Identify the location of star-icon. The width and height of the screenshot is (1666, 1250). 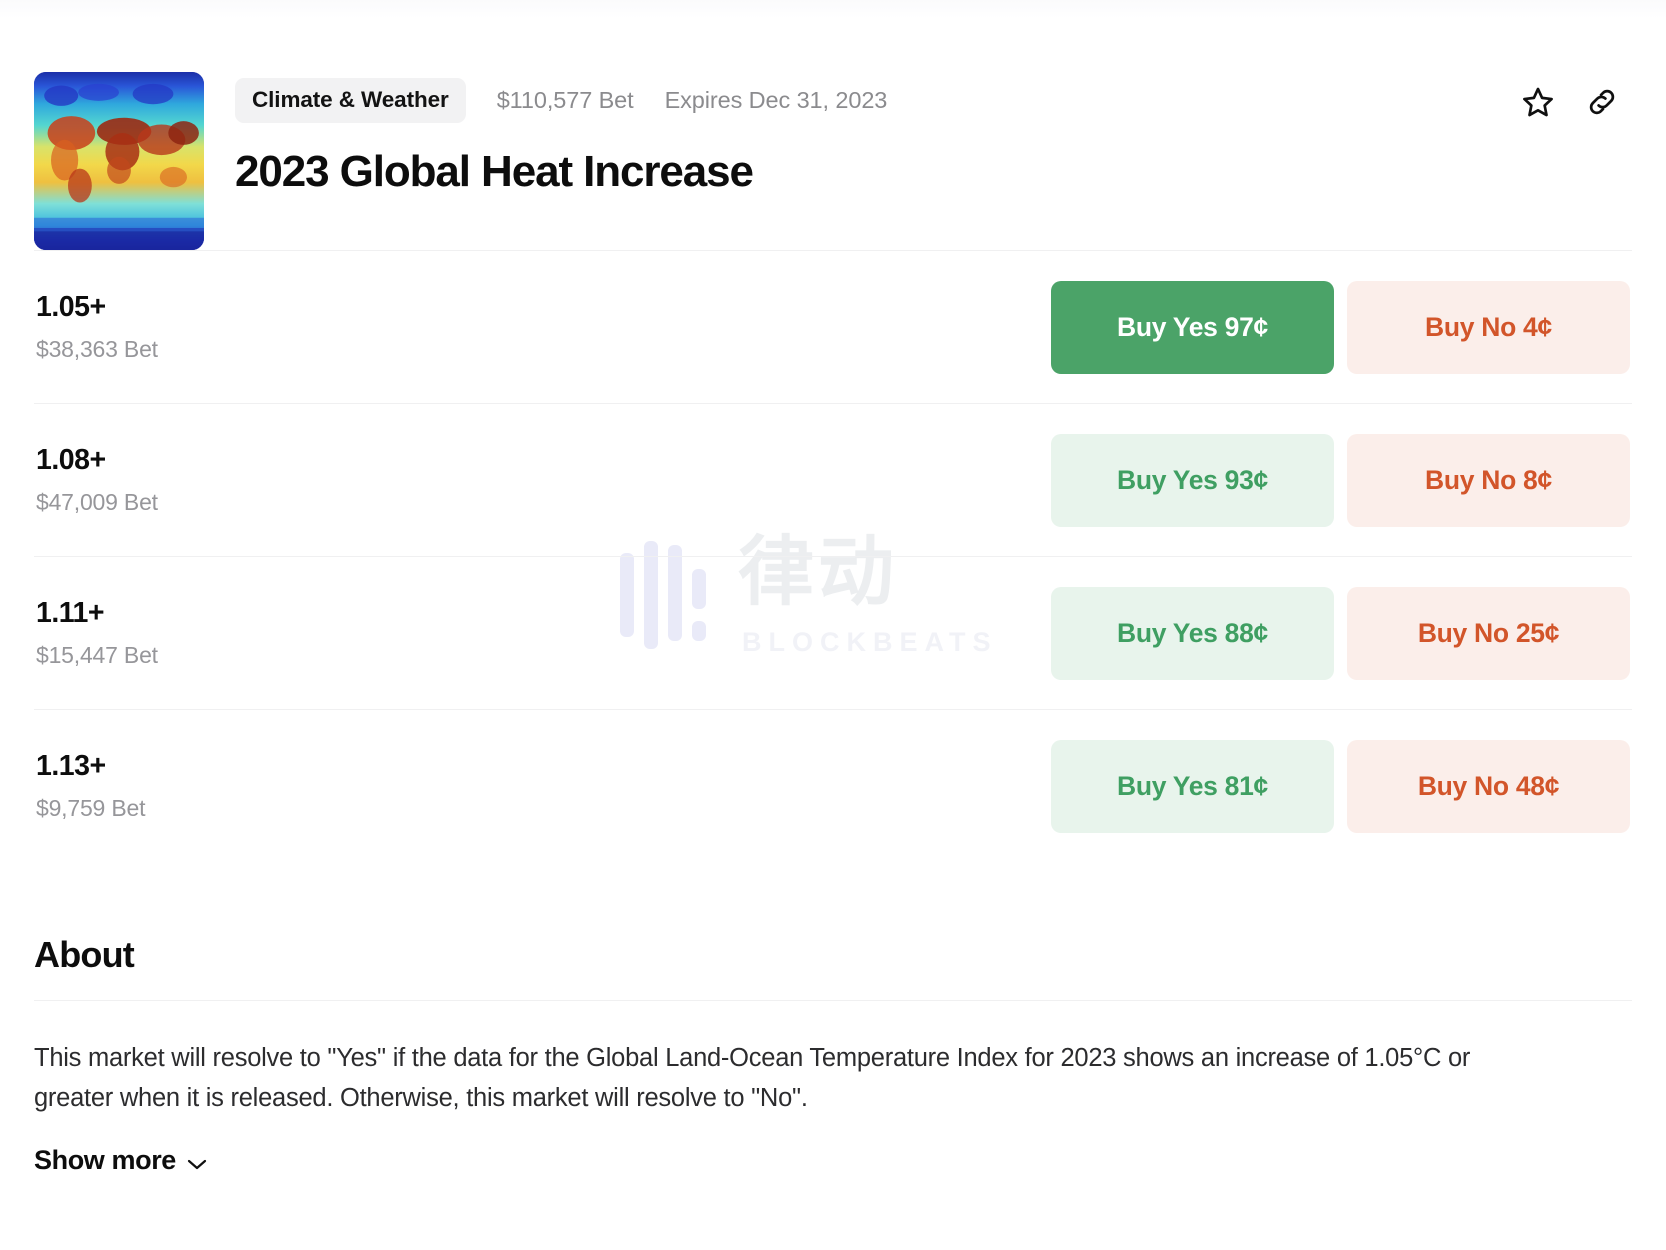
(1538, 102).